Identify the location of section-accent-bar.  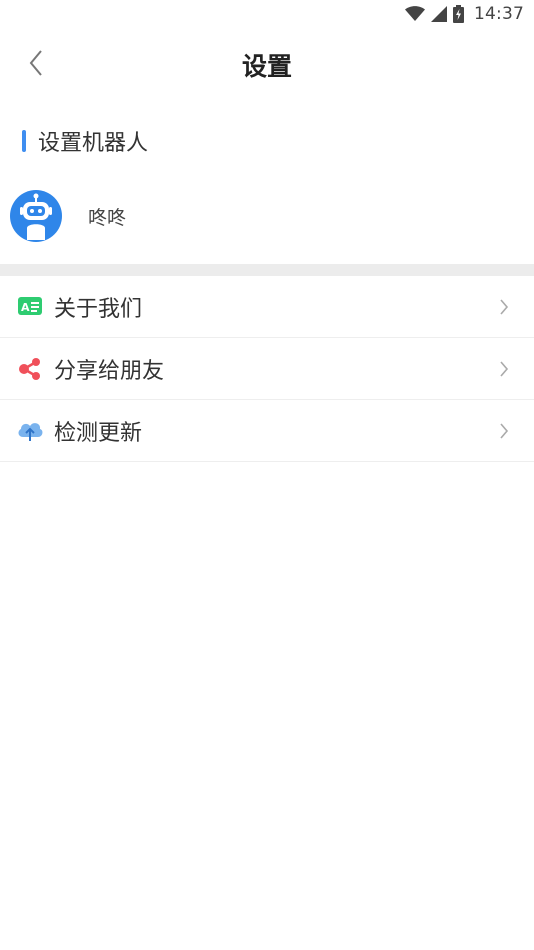
(24, 141).